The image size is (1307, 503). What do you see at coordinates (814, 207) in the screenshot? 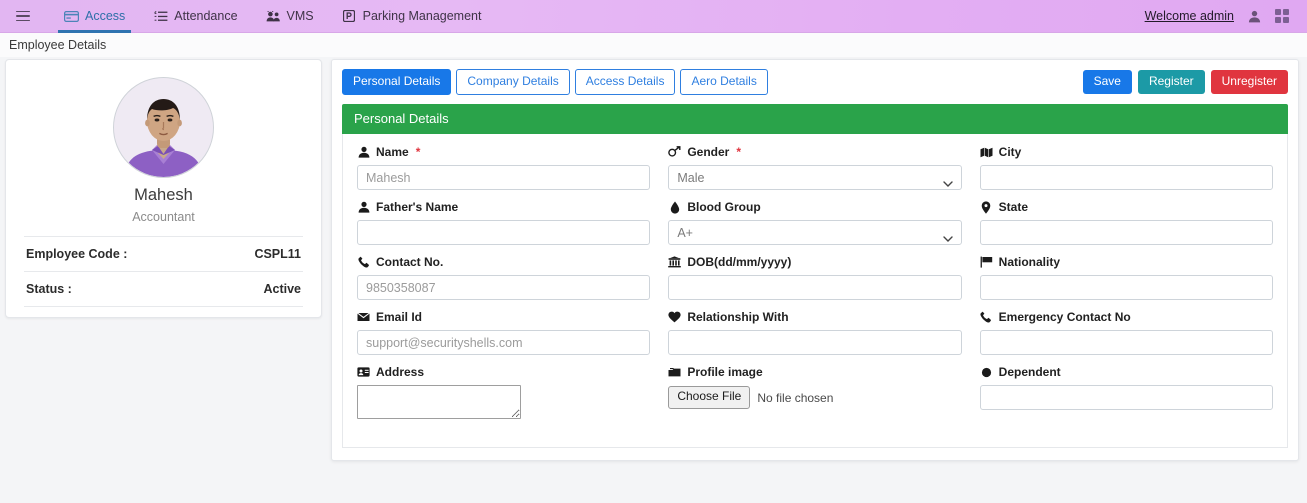
I see `field-label: Blood Group` at bounding box center [814, 207].